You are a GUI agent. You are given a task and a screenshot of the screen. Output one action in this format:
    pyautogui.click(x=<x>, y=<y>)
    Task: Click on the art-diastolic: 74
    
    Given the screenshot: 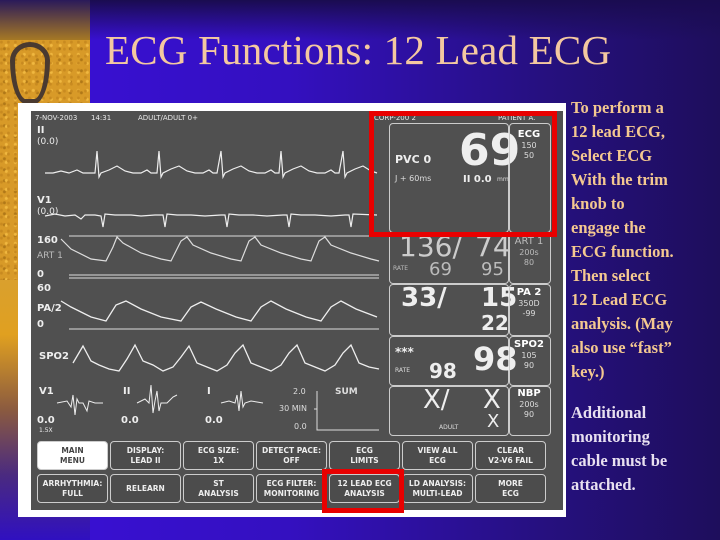 What is the action you would take?
    pyautogui.click(x=493, y=246)
    